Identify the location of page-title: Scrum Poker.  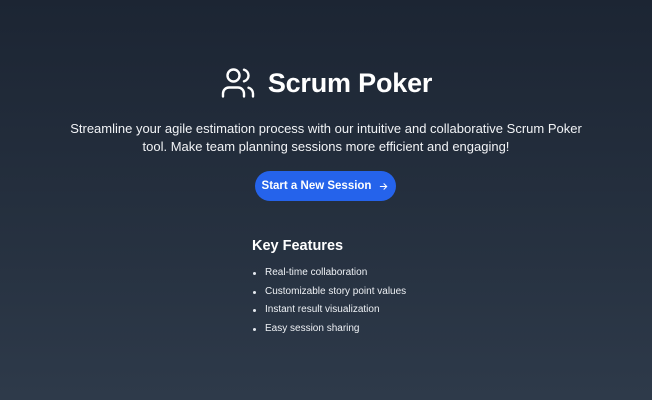
(350, 82).